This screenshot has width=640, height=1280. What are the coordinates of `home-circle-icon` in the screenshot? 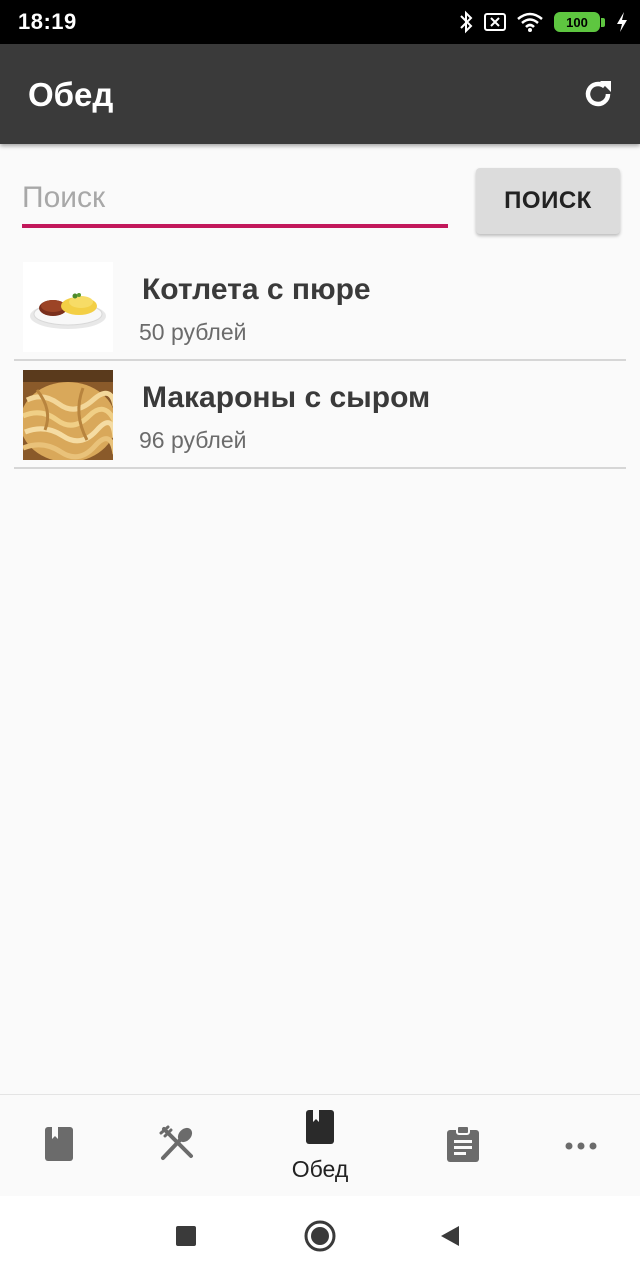 It's located at (320, 1238).